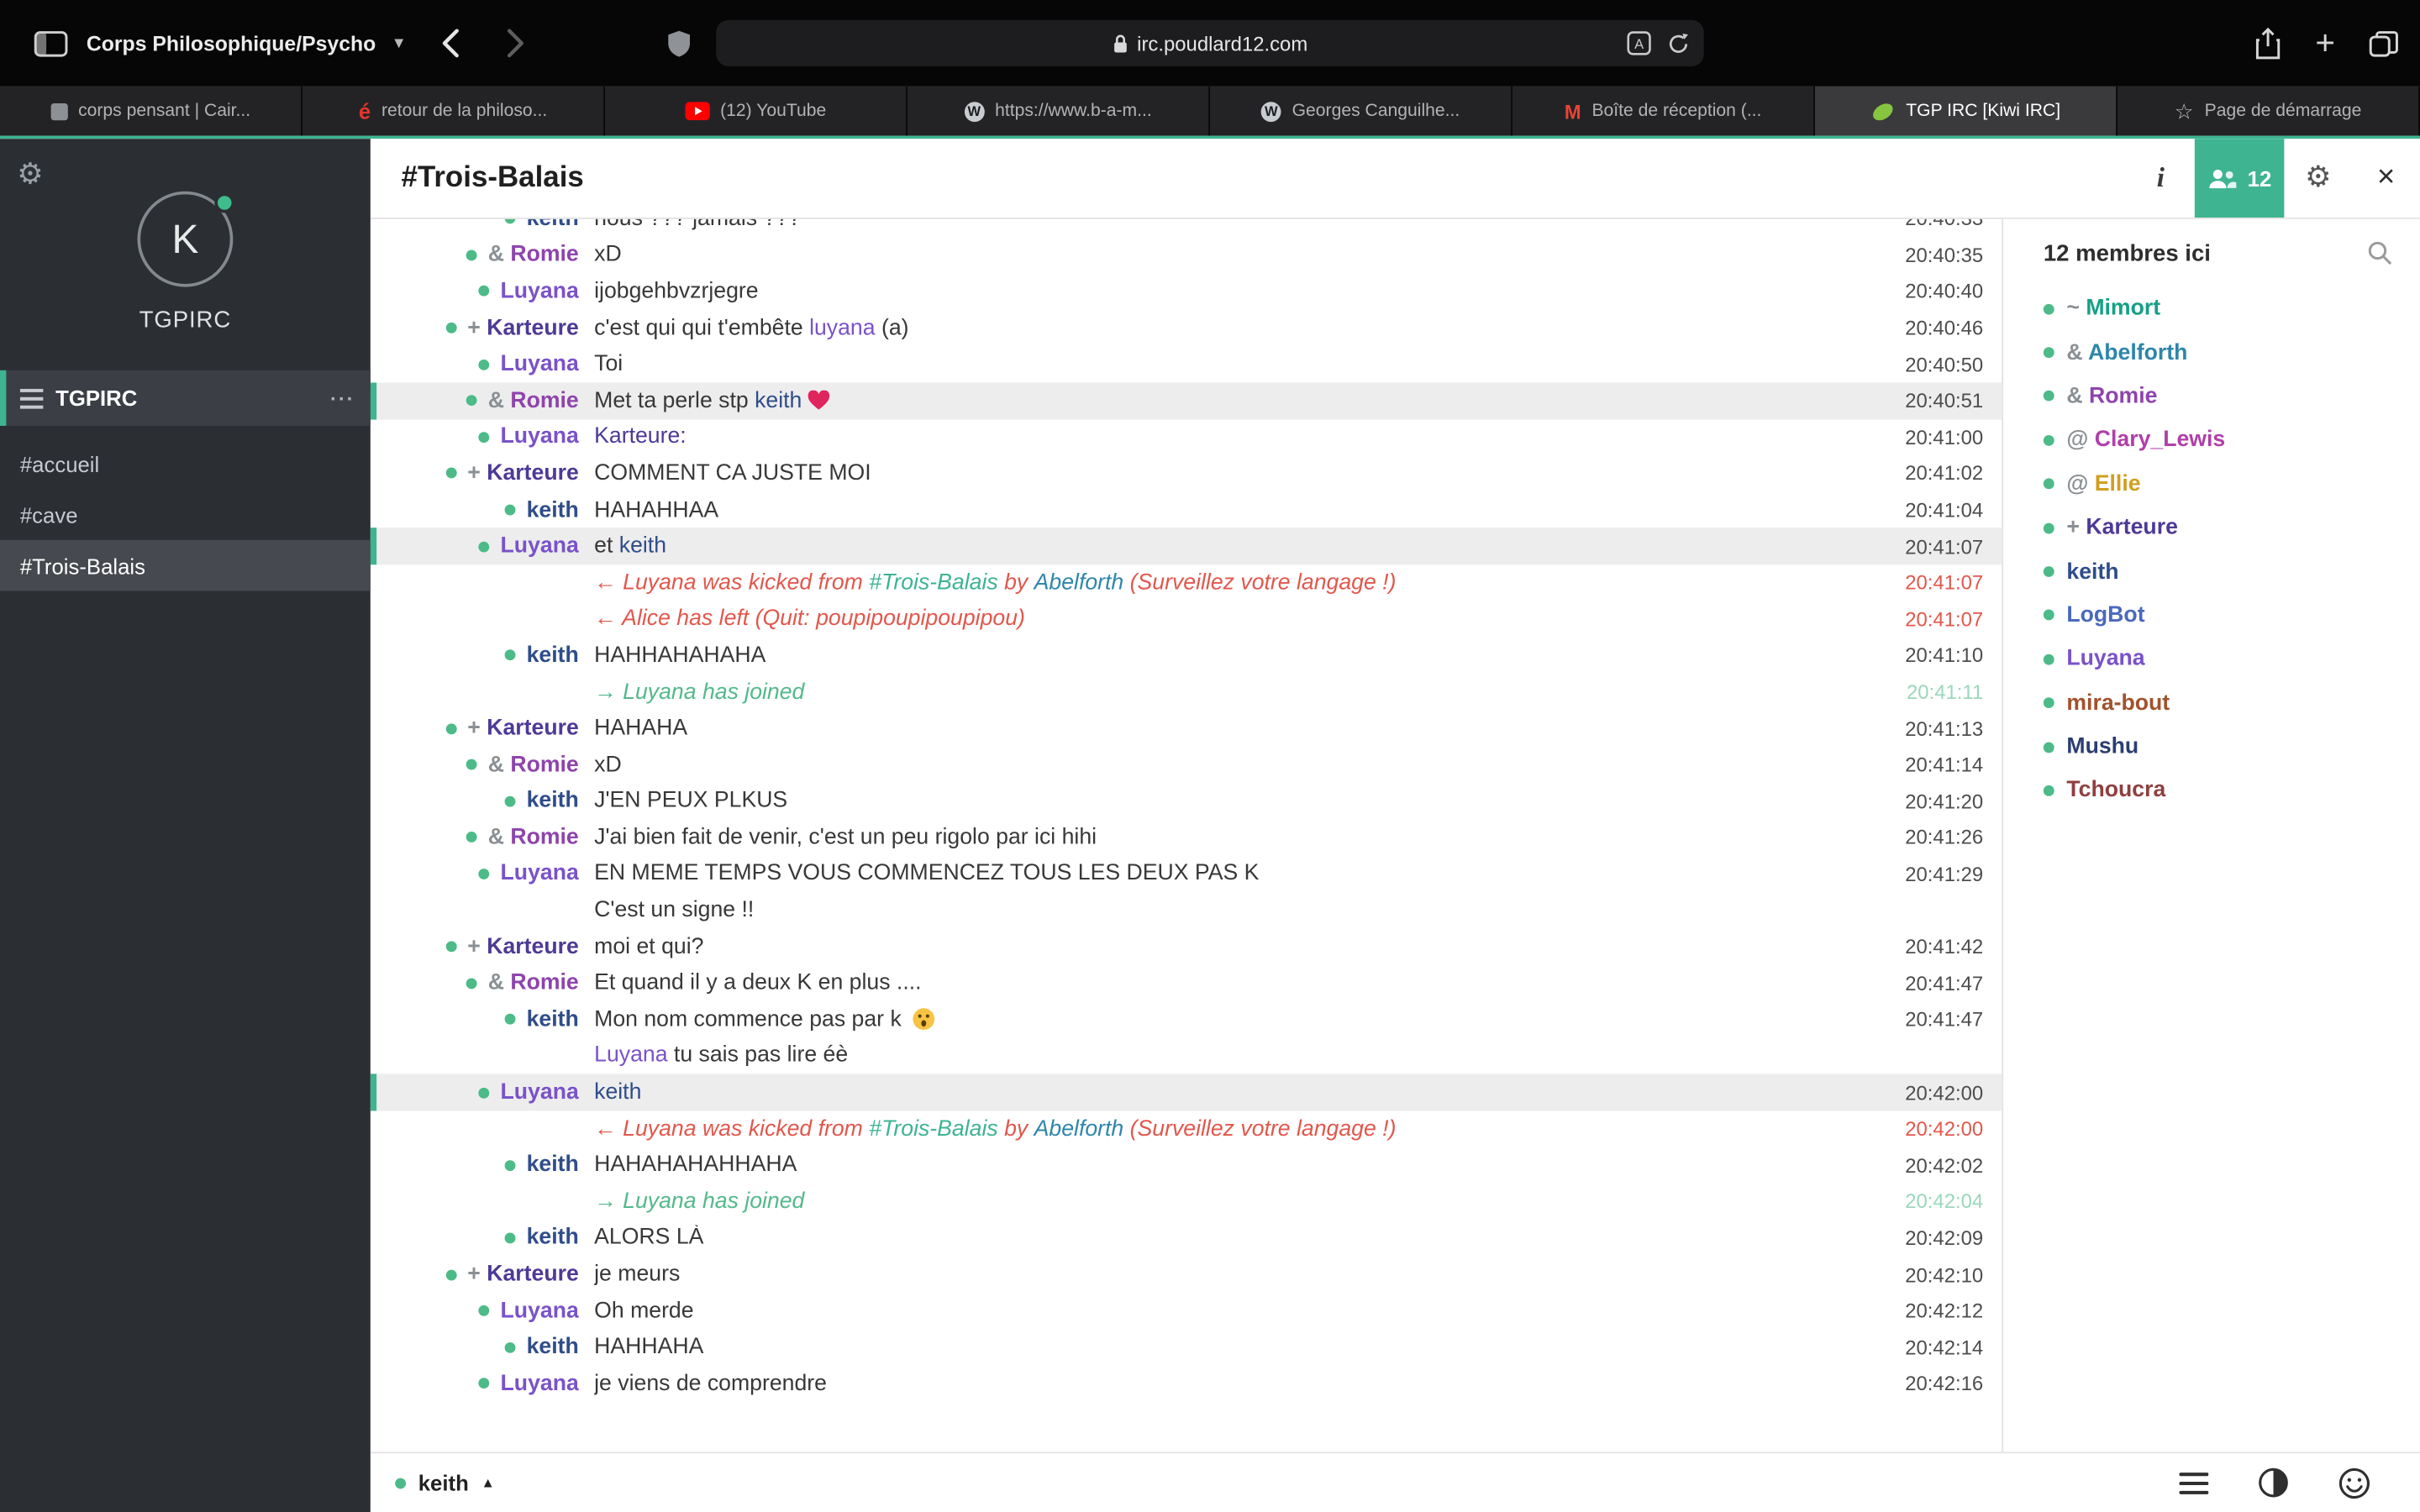 Image resolution: width=2420 pixels, height=1512 pixels. I want to click on member-nick: Mimort, so click(2123, 309).